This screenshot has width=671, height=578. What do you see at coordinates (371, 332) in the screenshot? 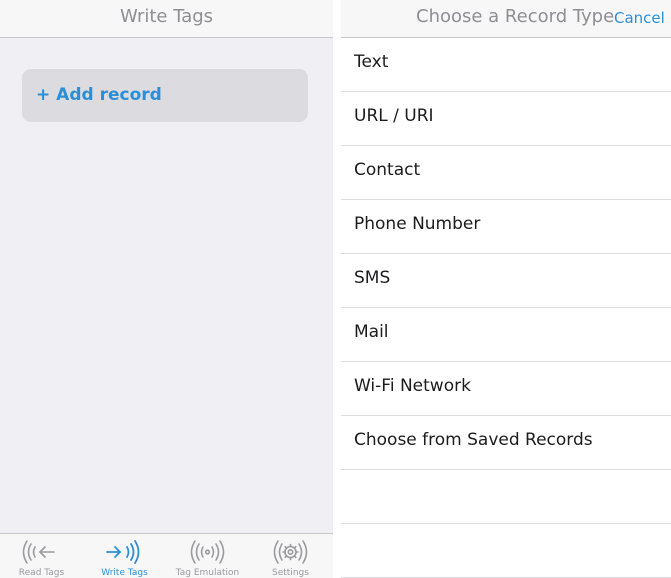
I see `list-item-label: Mail` at bounding box center [371, 332].